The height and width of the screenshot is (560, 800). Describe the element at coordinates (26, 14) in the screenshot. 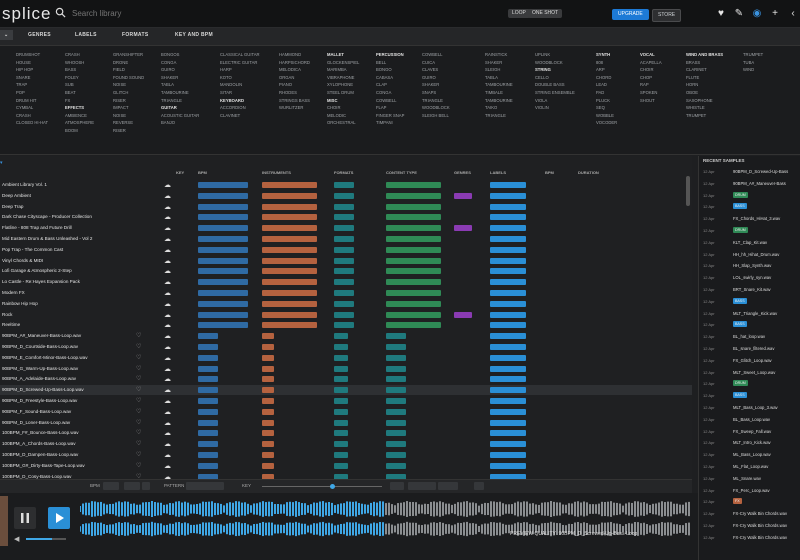

I see `app-logo: splice` at that location.